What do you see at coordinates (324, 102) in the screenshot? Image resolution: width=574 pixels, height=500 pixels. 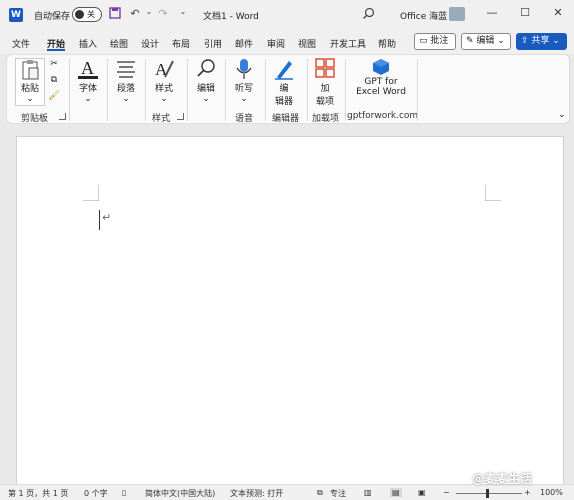 I see `addins-label-2: 载项` at bounding box center [324, 102].